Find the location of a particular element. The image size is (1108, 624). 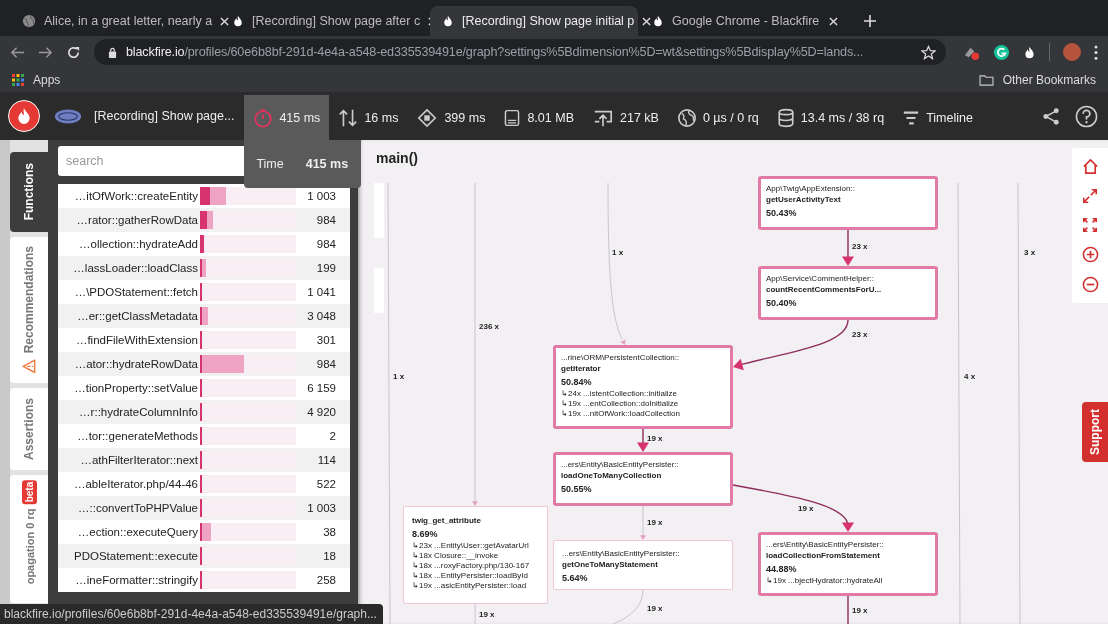

profile-avatar is located at coordinates (1072, 52).